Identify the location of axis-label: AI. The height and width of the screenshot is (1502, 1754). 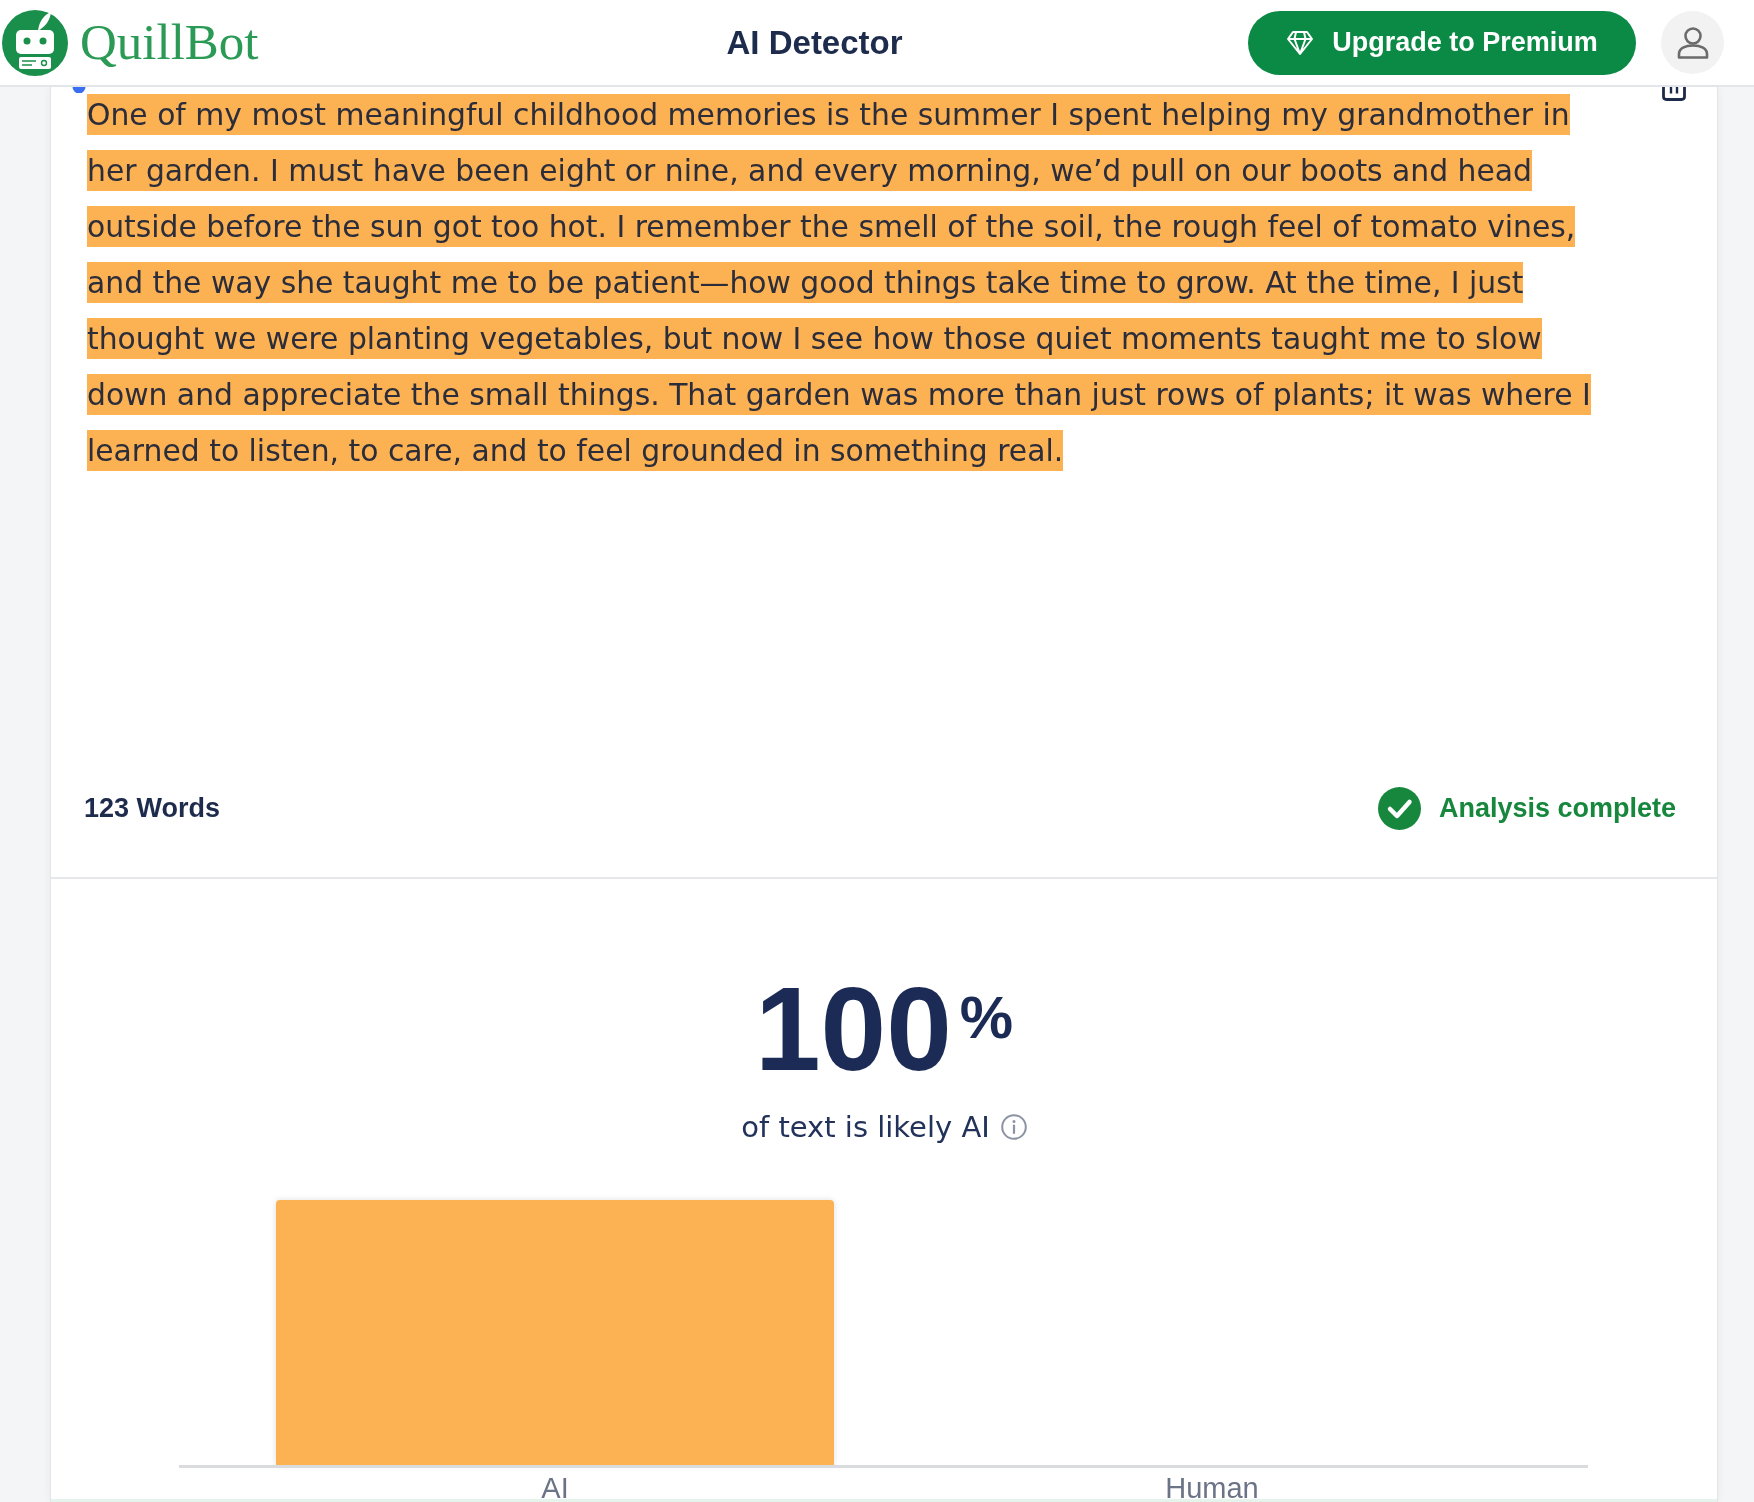
(555, 1487).